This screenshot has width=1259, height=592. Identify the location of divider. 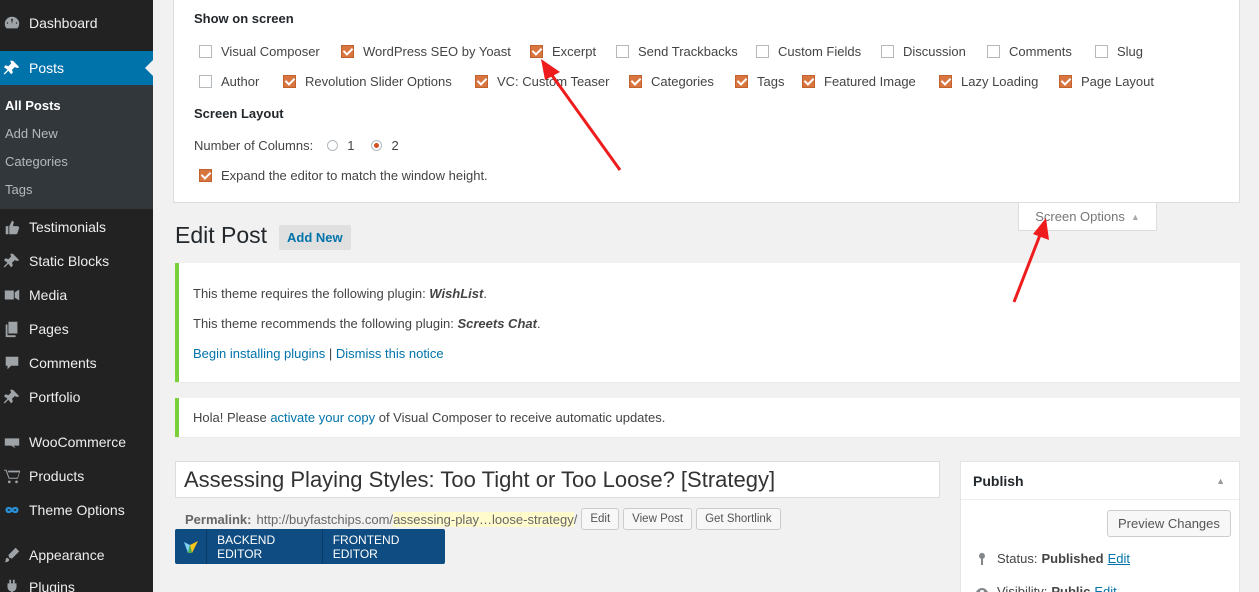
(1100, 499).